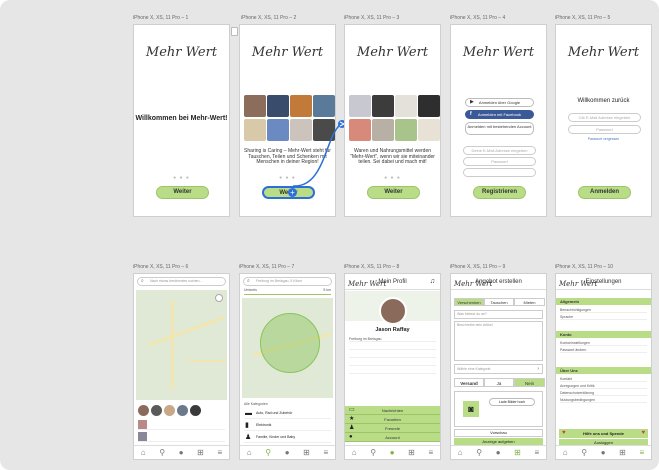  What do you see at coordinates (392, 428) in the screenshot?
I see `menu-friends: ♟ Freunde` at bounding box center [392, 428].